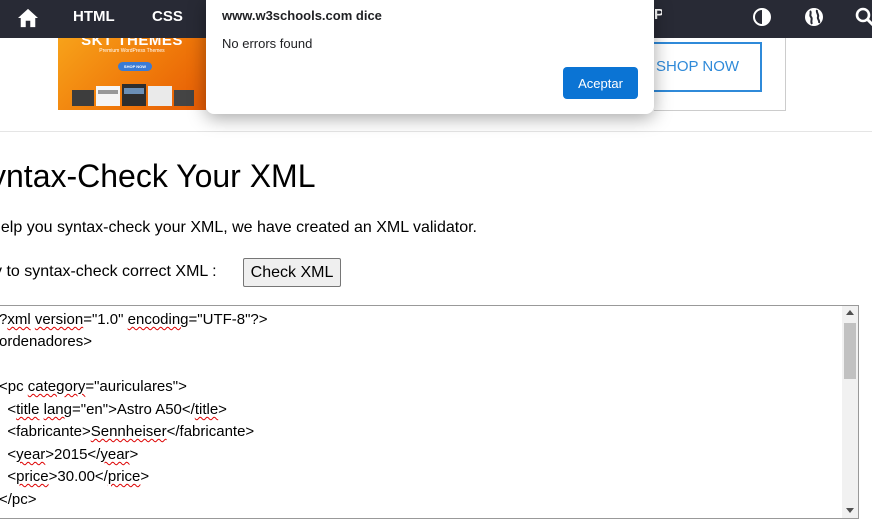 This screenshot has height=522, width=872. I want to click on try-text: y to syntax-check correct XML :, so click(108, 271).